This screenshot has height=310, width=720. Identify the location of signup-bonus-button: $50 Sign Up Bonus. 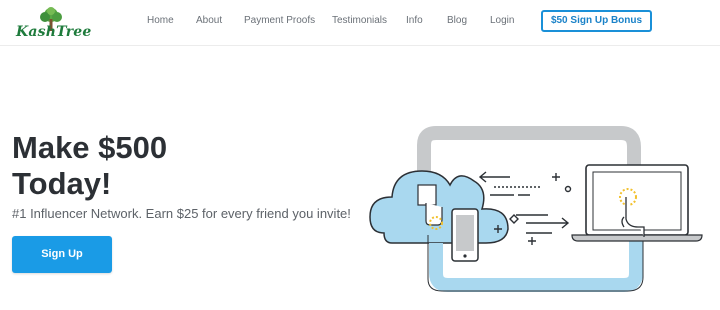
(596, 21).